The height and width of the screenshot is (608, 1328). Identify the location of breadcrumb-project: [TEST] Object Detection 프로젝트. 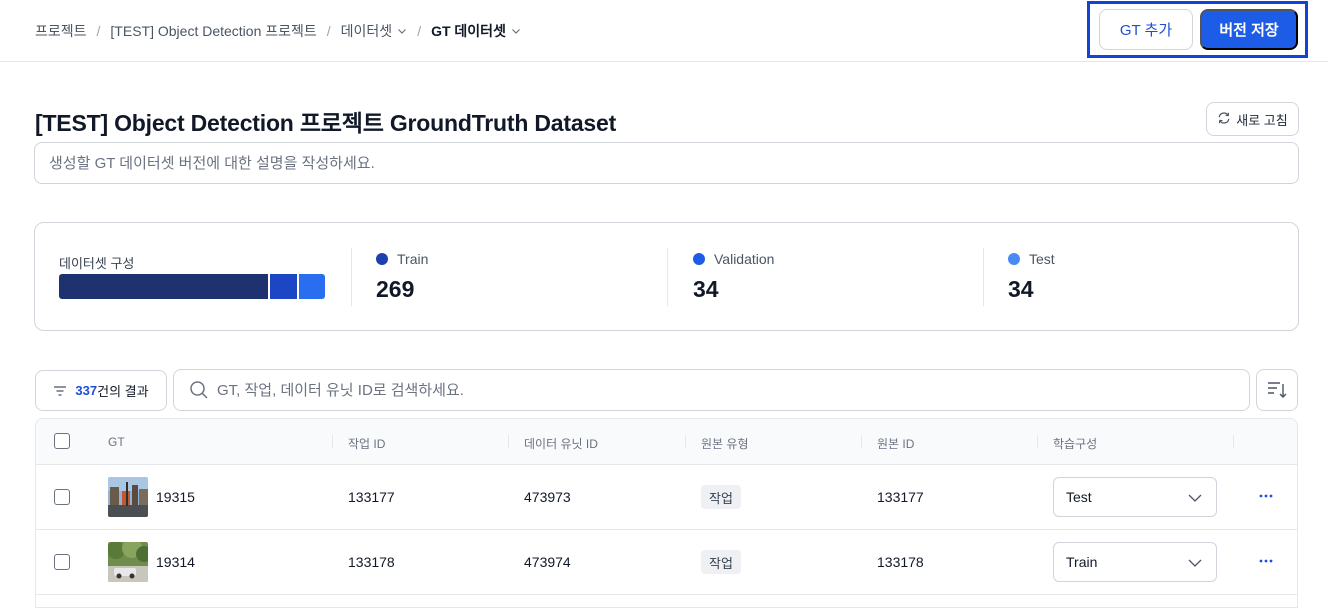
(213, 31).